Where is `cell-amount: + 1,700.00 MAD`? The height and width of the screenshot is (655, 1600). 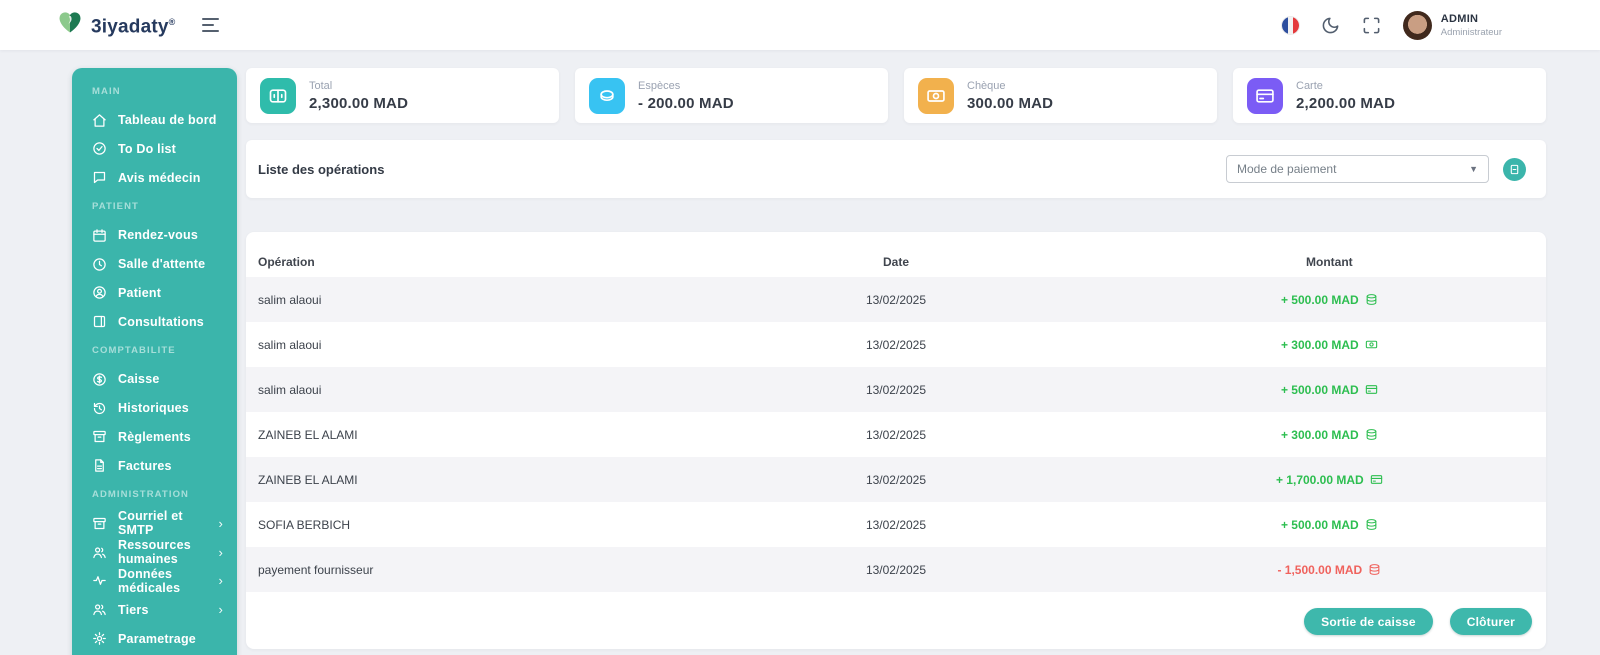
cell-amount: + 1,700.00 MAD is located at coordinates (1329, 480).